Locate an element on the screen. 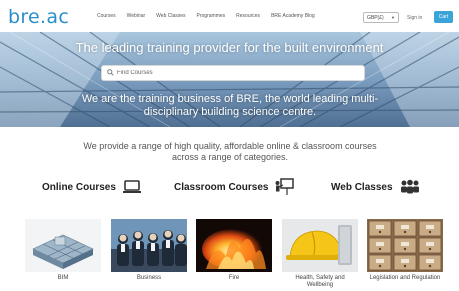  course-search is located at coordinates (233, 73).